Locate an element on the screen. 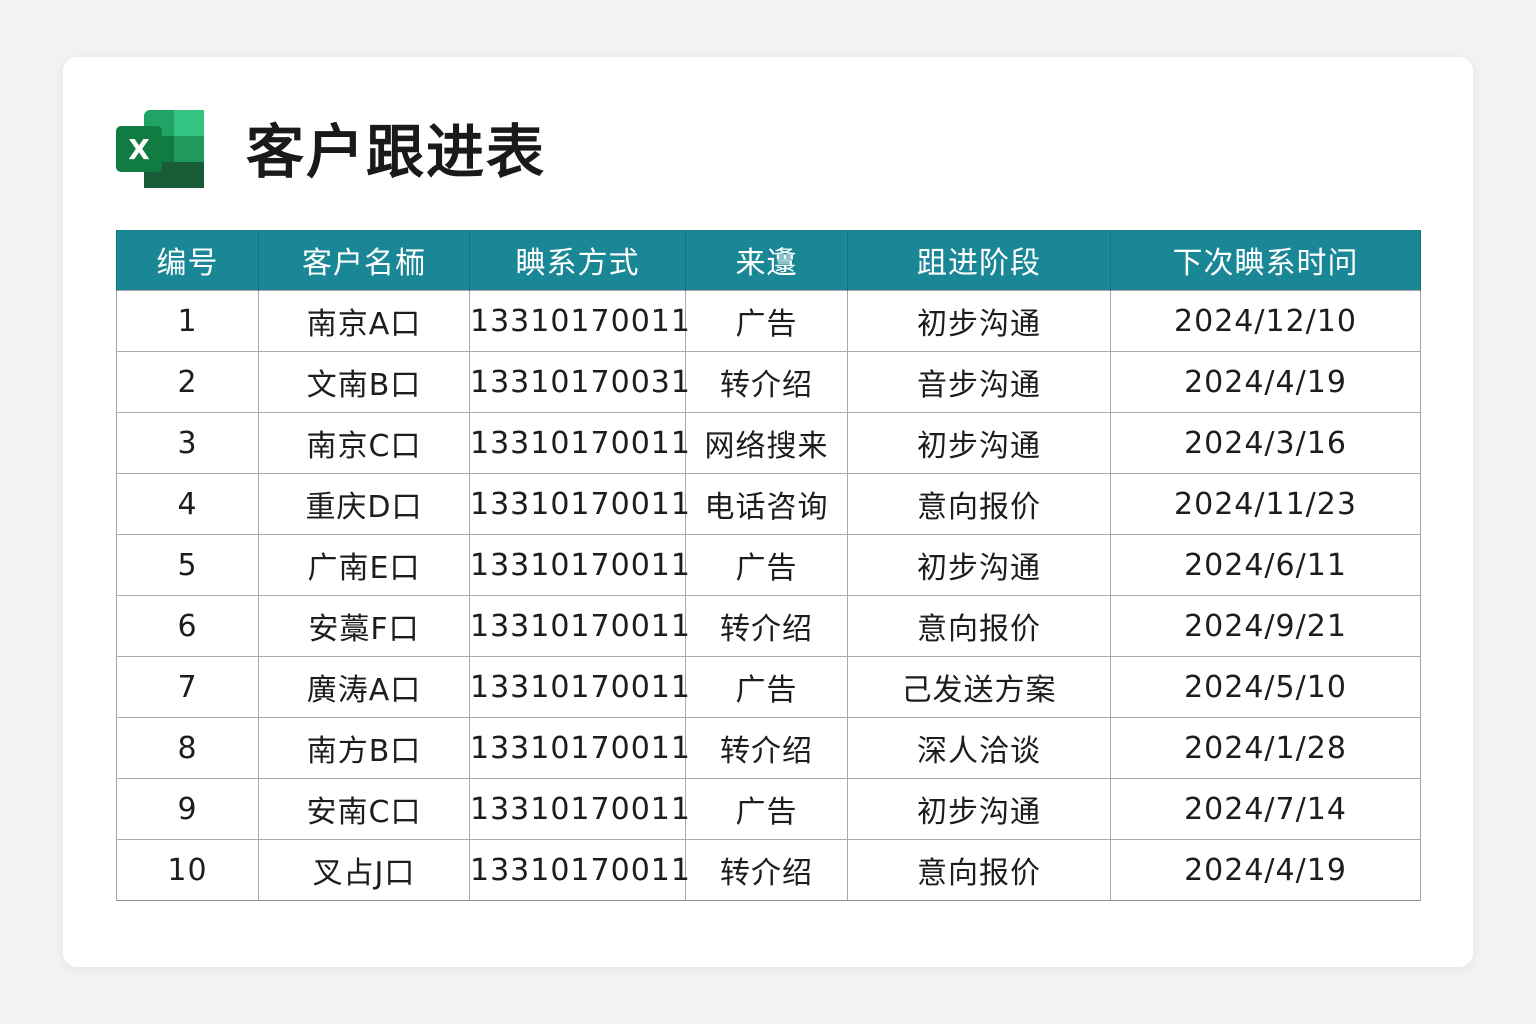  table-row: 3 南京C口 13310170011 网络搜来 初步沟通 2024/3/16 is located at coordinates (768, 443).